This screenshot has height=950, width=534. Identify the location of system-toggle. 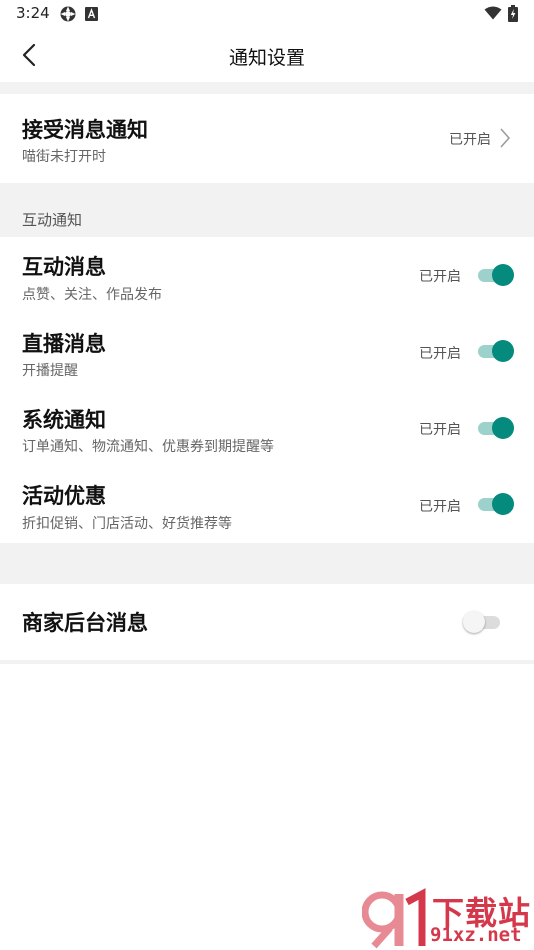
(496, 428).